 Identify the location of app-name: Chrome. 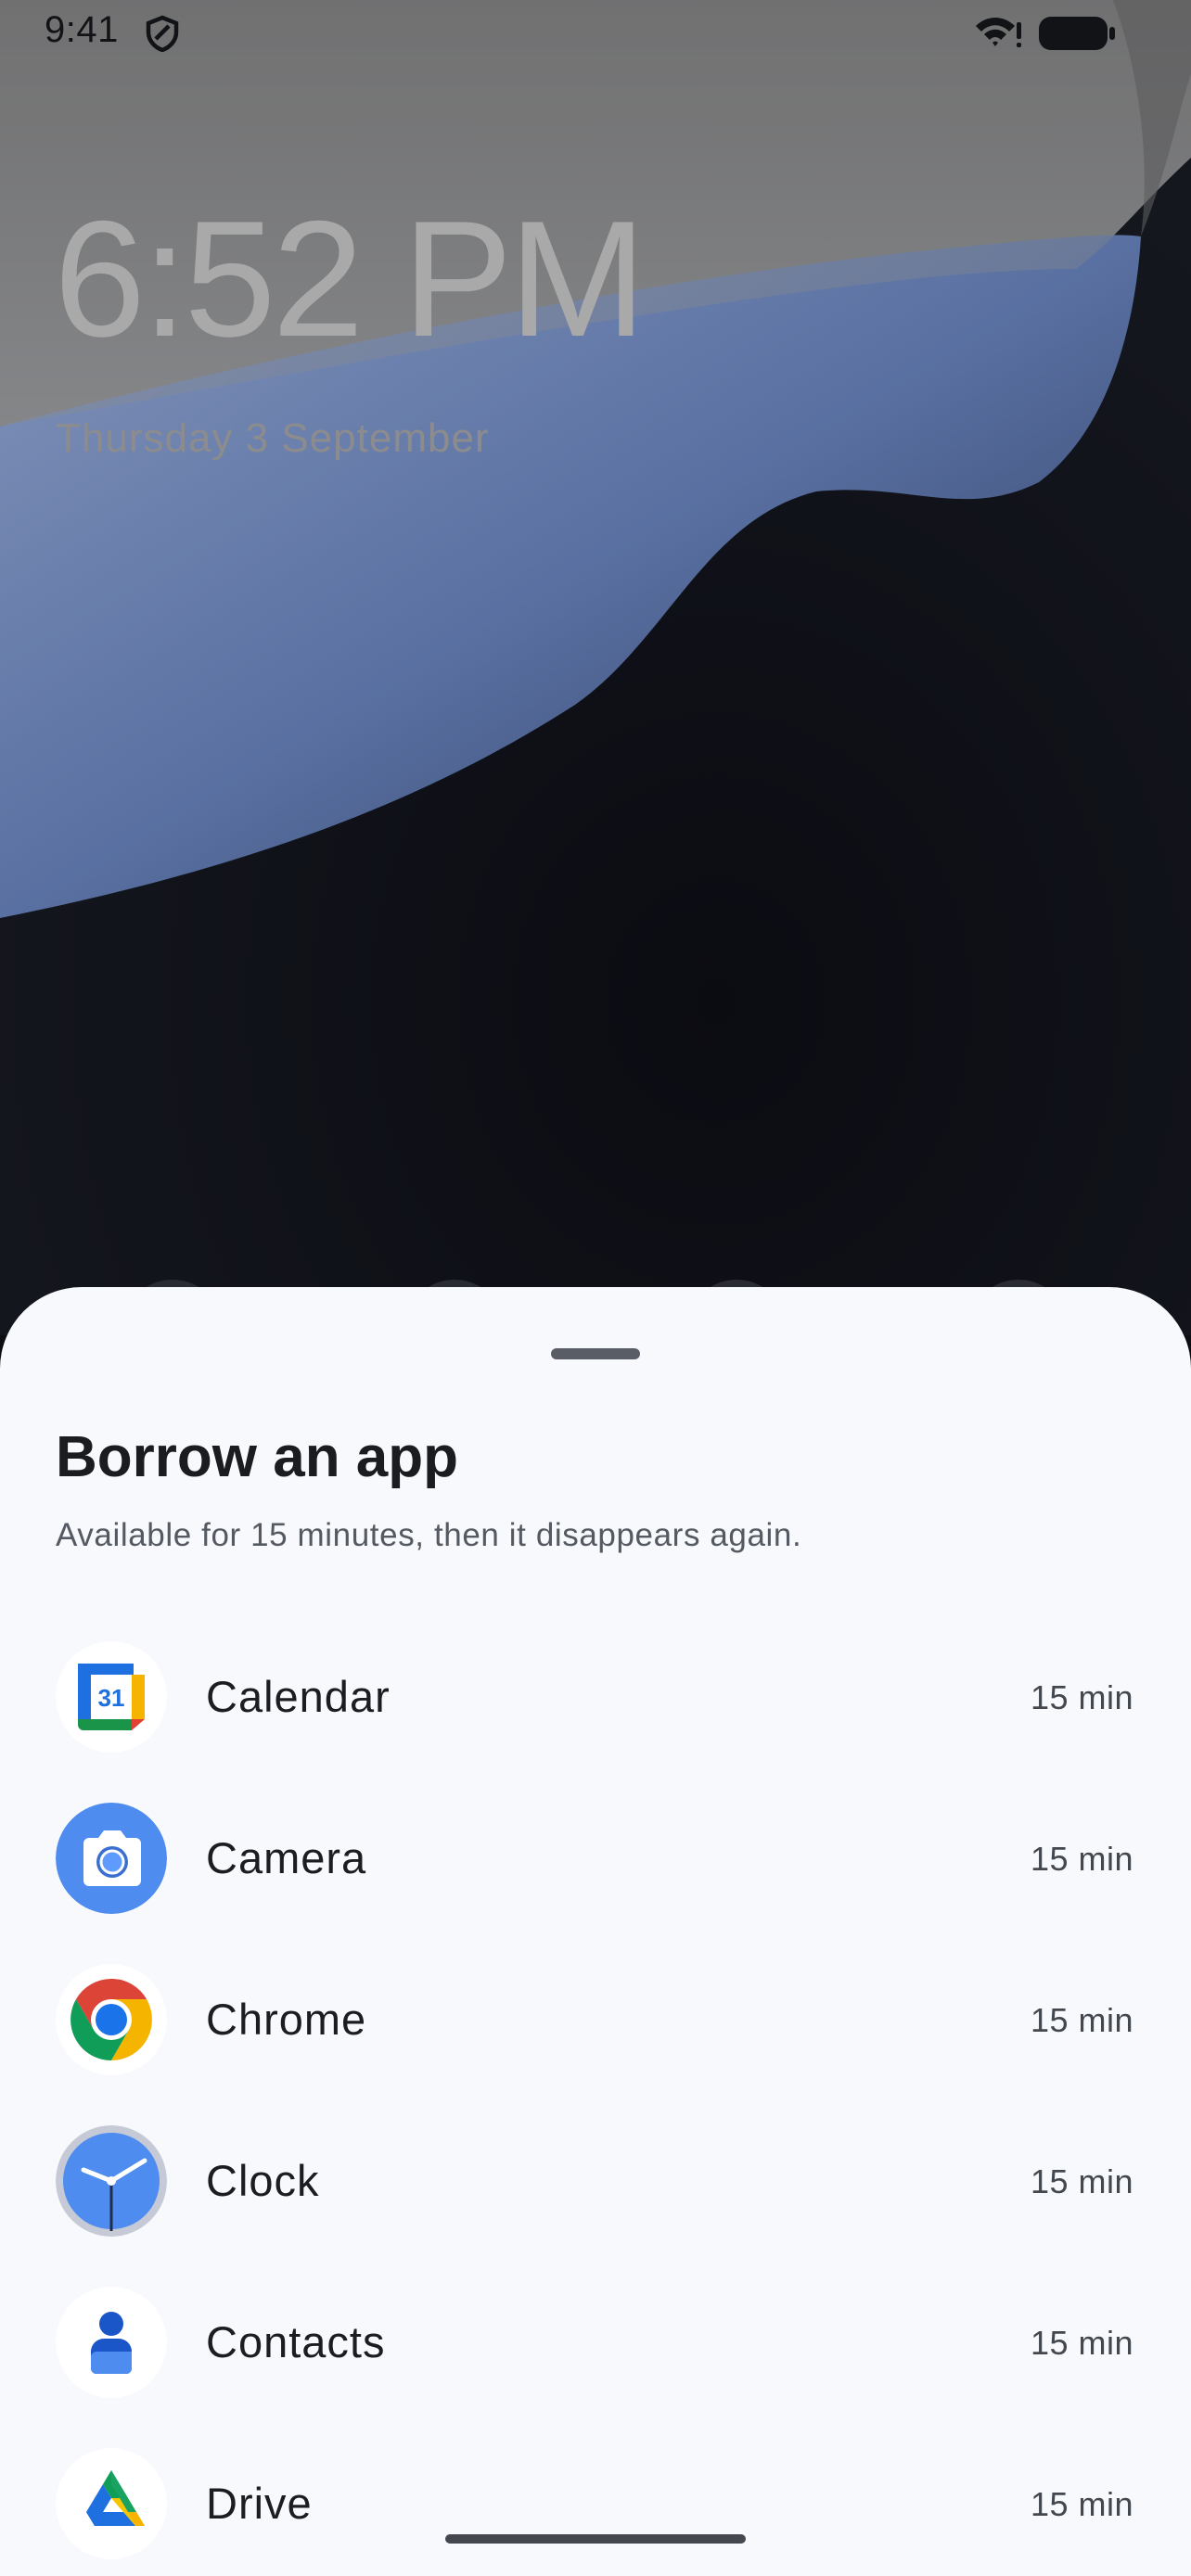
(286, 2020).